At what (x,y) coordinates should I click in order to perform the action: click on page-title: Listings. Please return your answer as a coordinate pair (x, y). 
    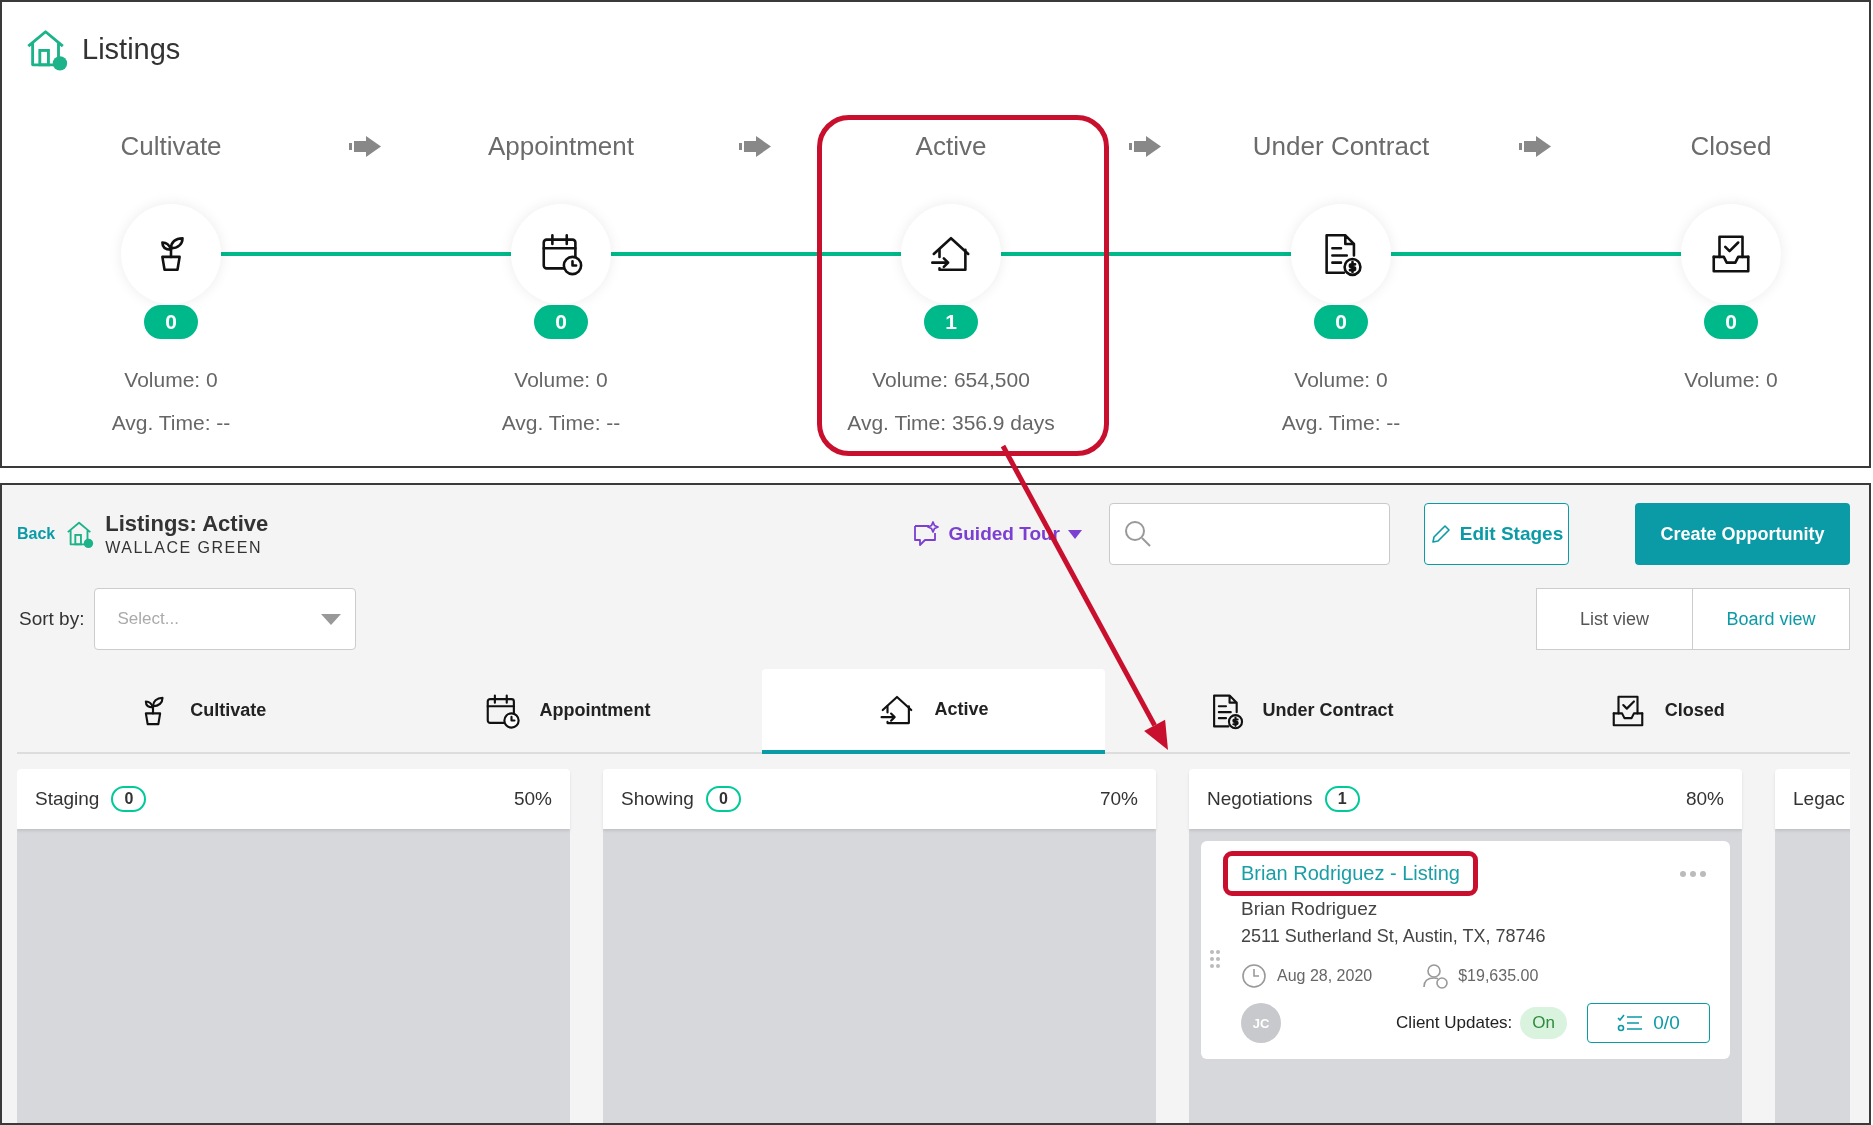
    Looking at the image, I should click on (131, 49).